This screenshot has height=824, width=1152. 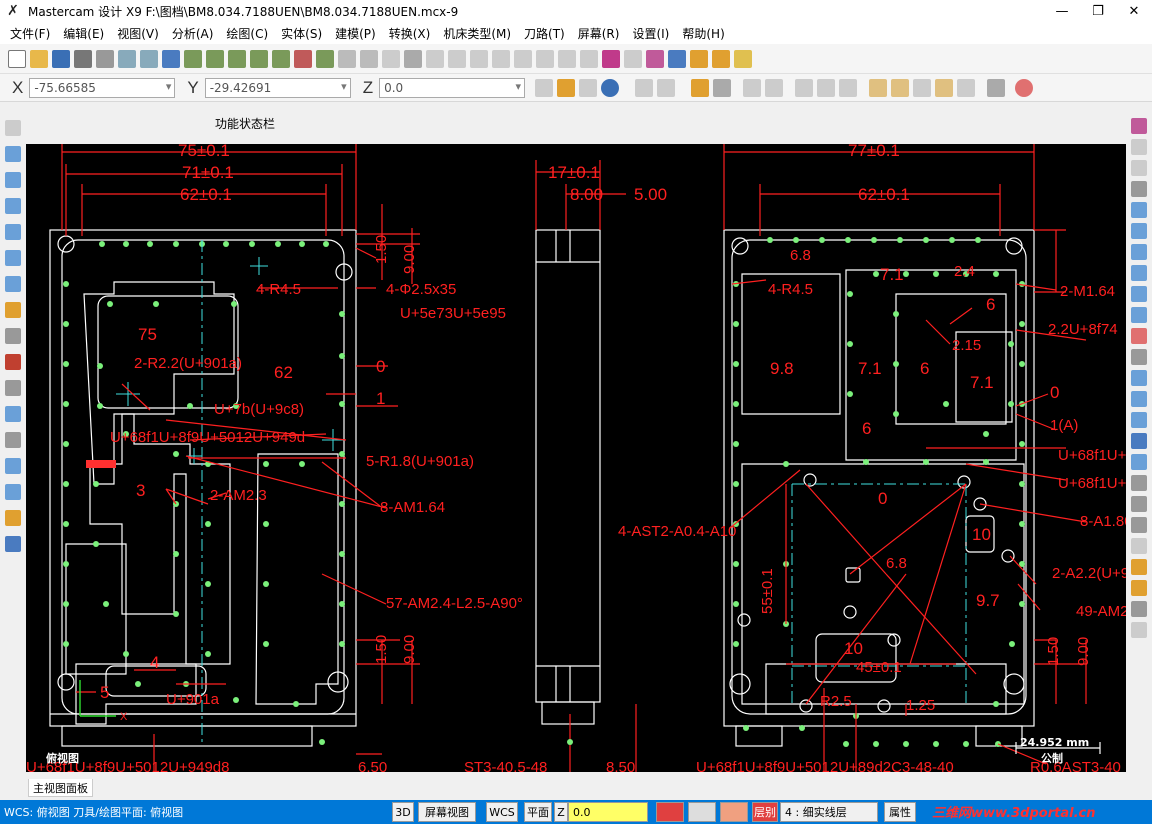 What do you see at coordinates (479, 58) in the screenshot?
I see `circle-icon` at bounding box center [479, 58].